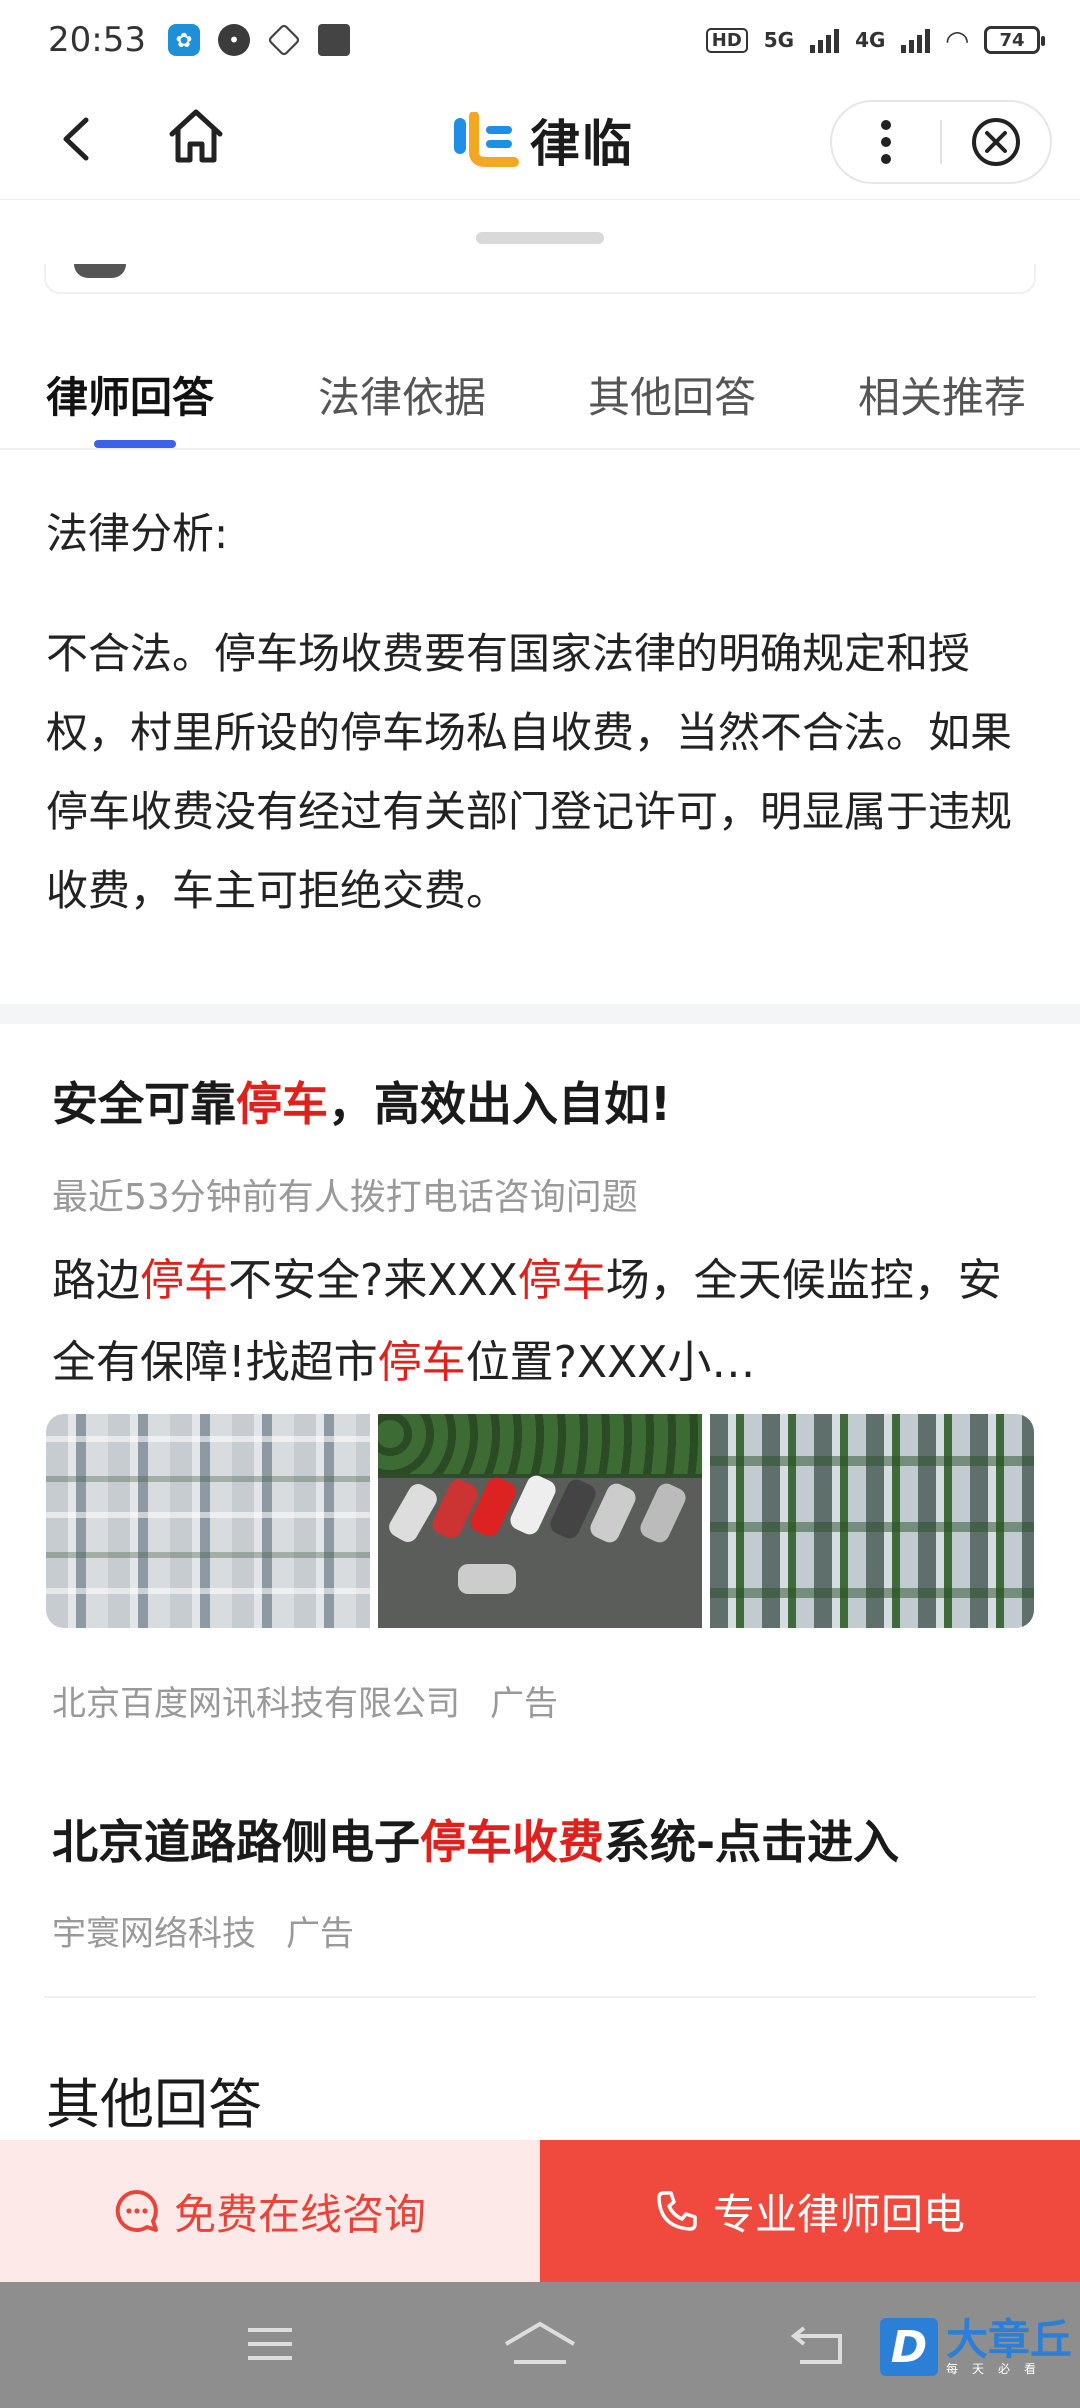 Image resolution: width=1080 pixels, height=2408 pixels. Describe the element at coordinates (540, 1014) in the screenshot. I see `section-divider` at that location.